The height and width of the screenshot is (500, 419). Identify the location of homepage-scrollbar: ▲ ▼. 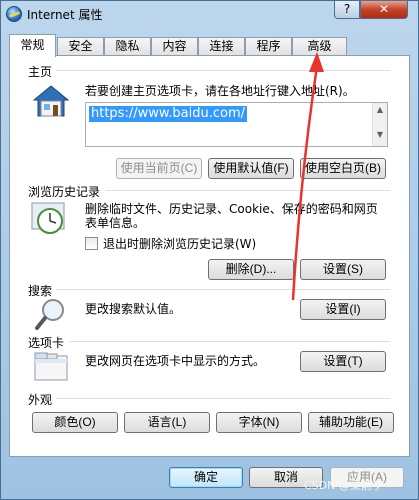
(379, 124).